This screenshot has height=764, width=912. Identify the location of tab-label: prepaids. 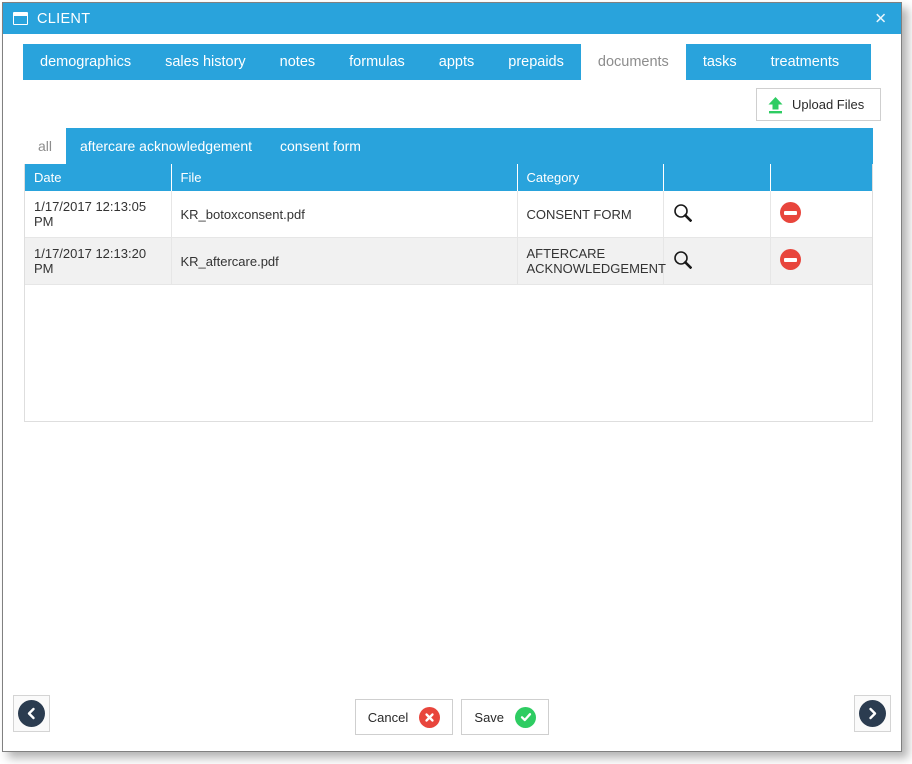
(536, 62).